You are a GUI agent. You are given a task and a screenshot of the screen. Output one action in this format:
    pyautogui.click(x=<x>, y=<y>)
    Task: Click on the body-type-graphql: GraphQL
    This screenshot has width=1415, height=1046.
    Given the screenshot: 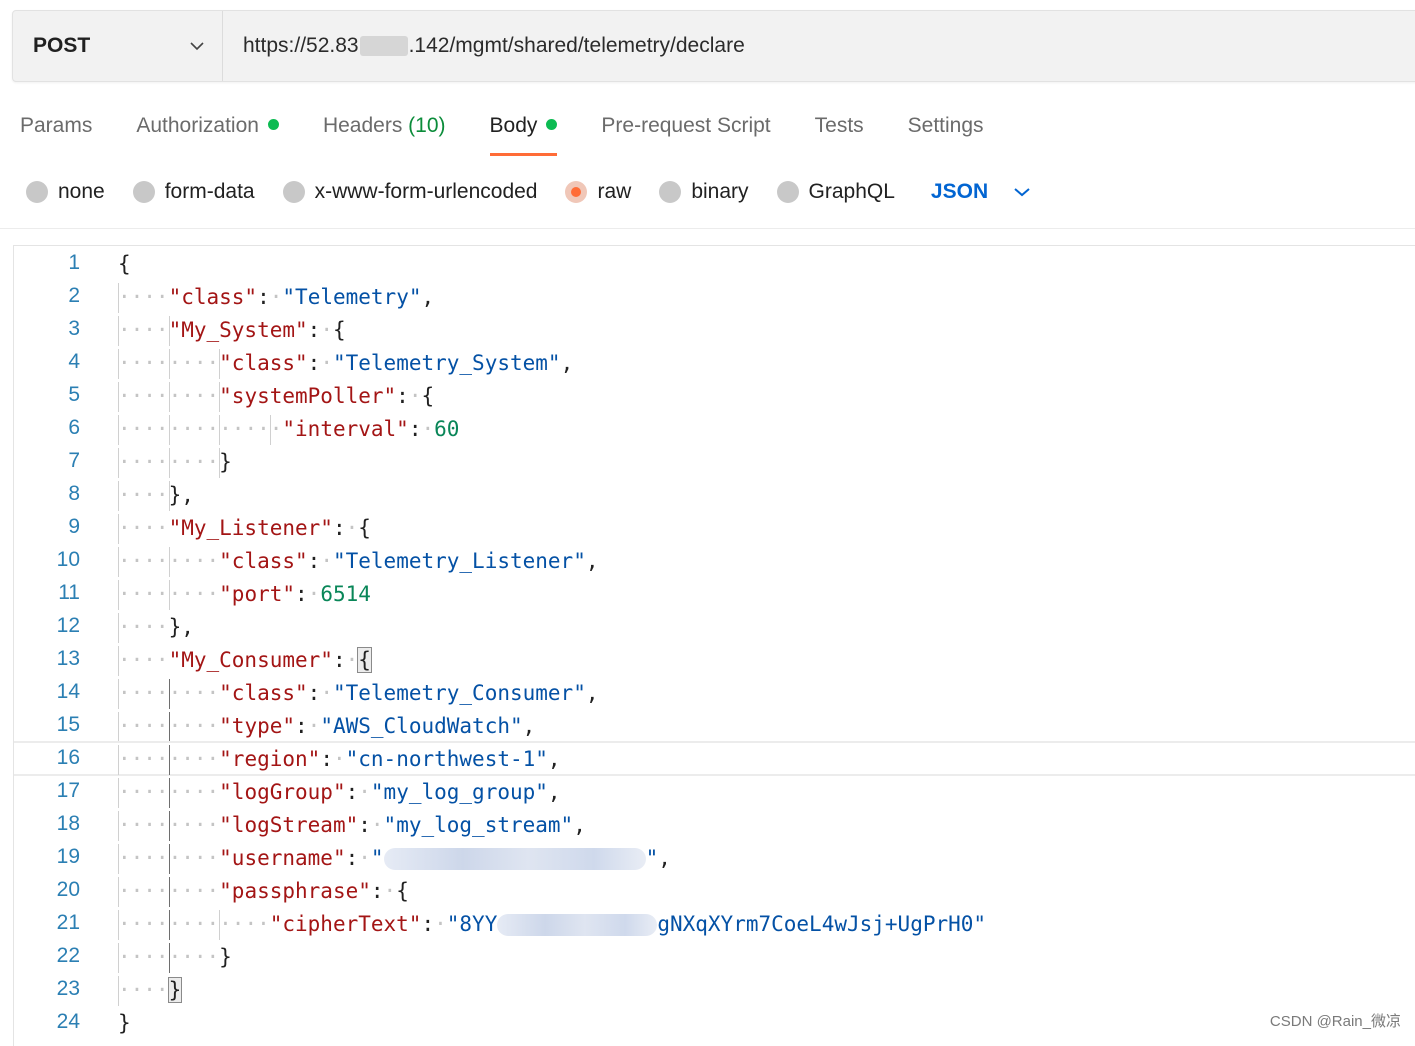 What is the action you would take?
    pyautogui.click(x=835, y=192)
    